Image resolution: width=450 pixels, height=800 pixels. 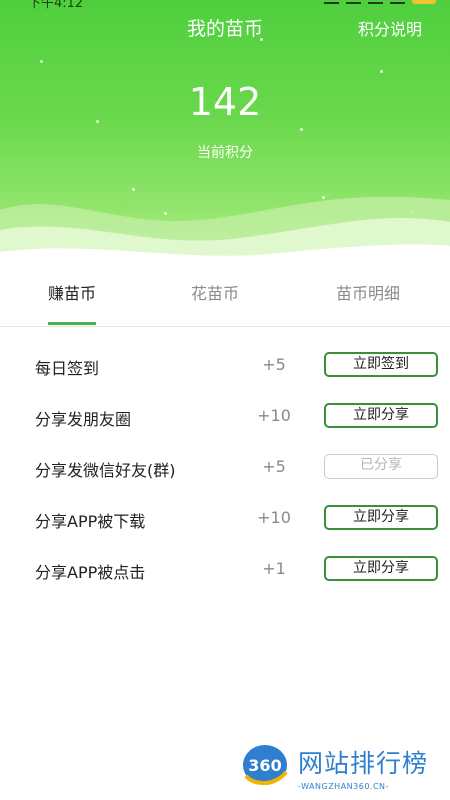 I want to click on wifi-icon, so click(x=397, y=2).